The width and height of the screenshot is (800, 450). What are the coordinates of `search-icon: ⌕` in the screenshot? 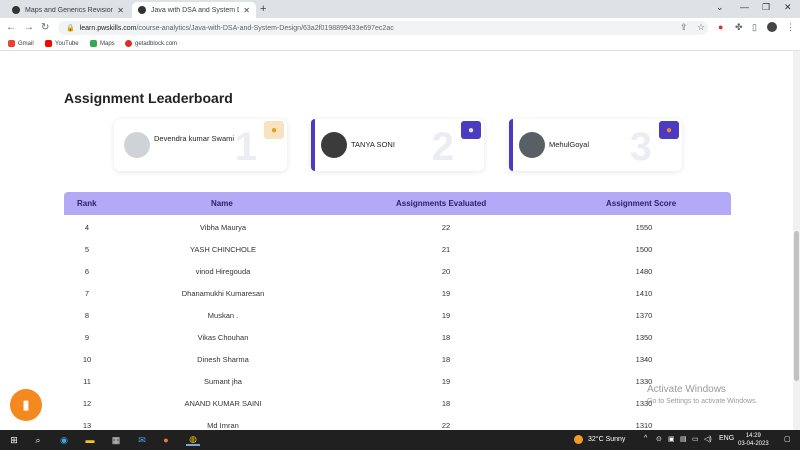 It's located at (38, 440).